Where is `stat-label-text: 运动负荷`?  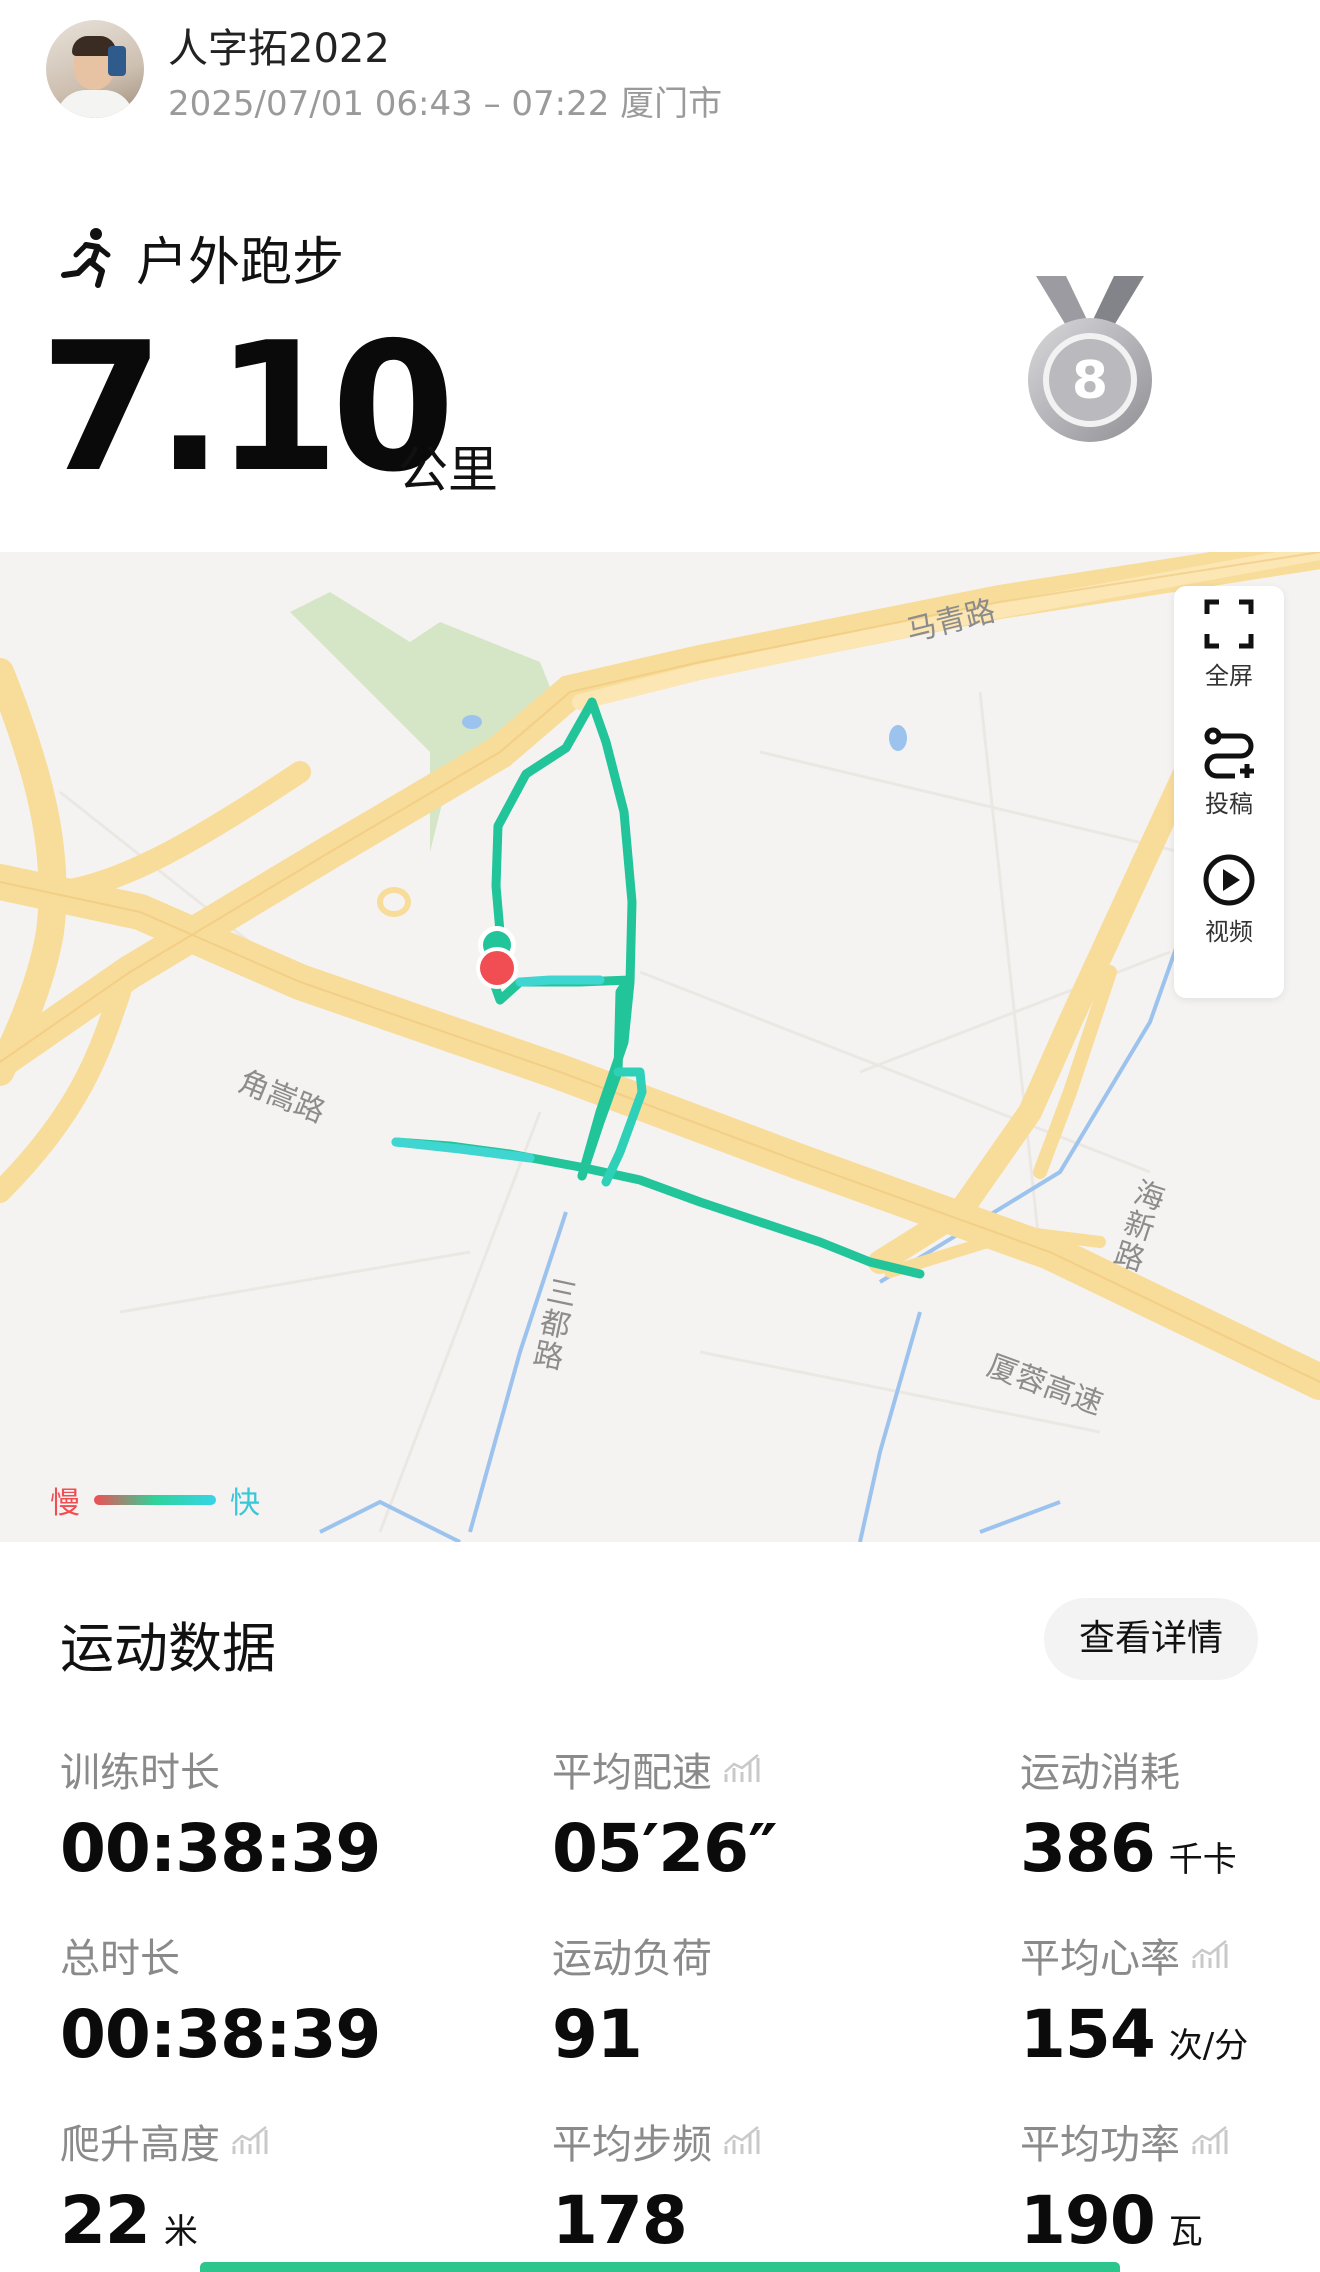
stat-label-text: 运动负荷 is located at coordinates (632, 1959).